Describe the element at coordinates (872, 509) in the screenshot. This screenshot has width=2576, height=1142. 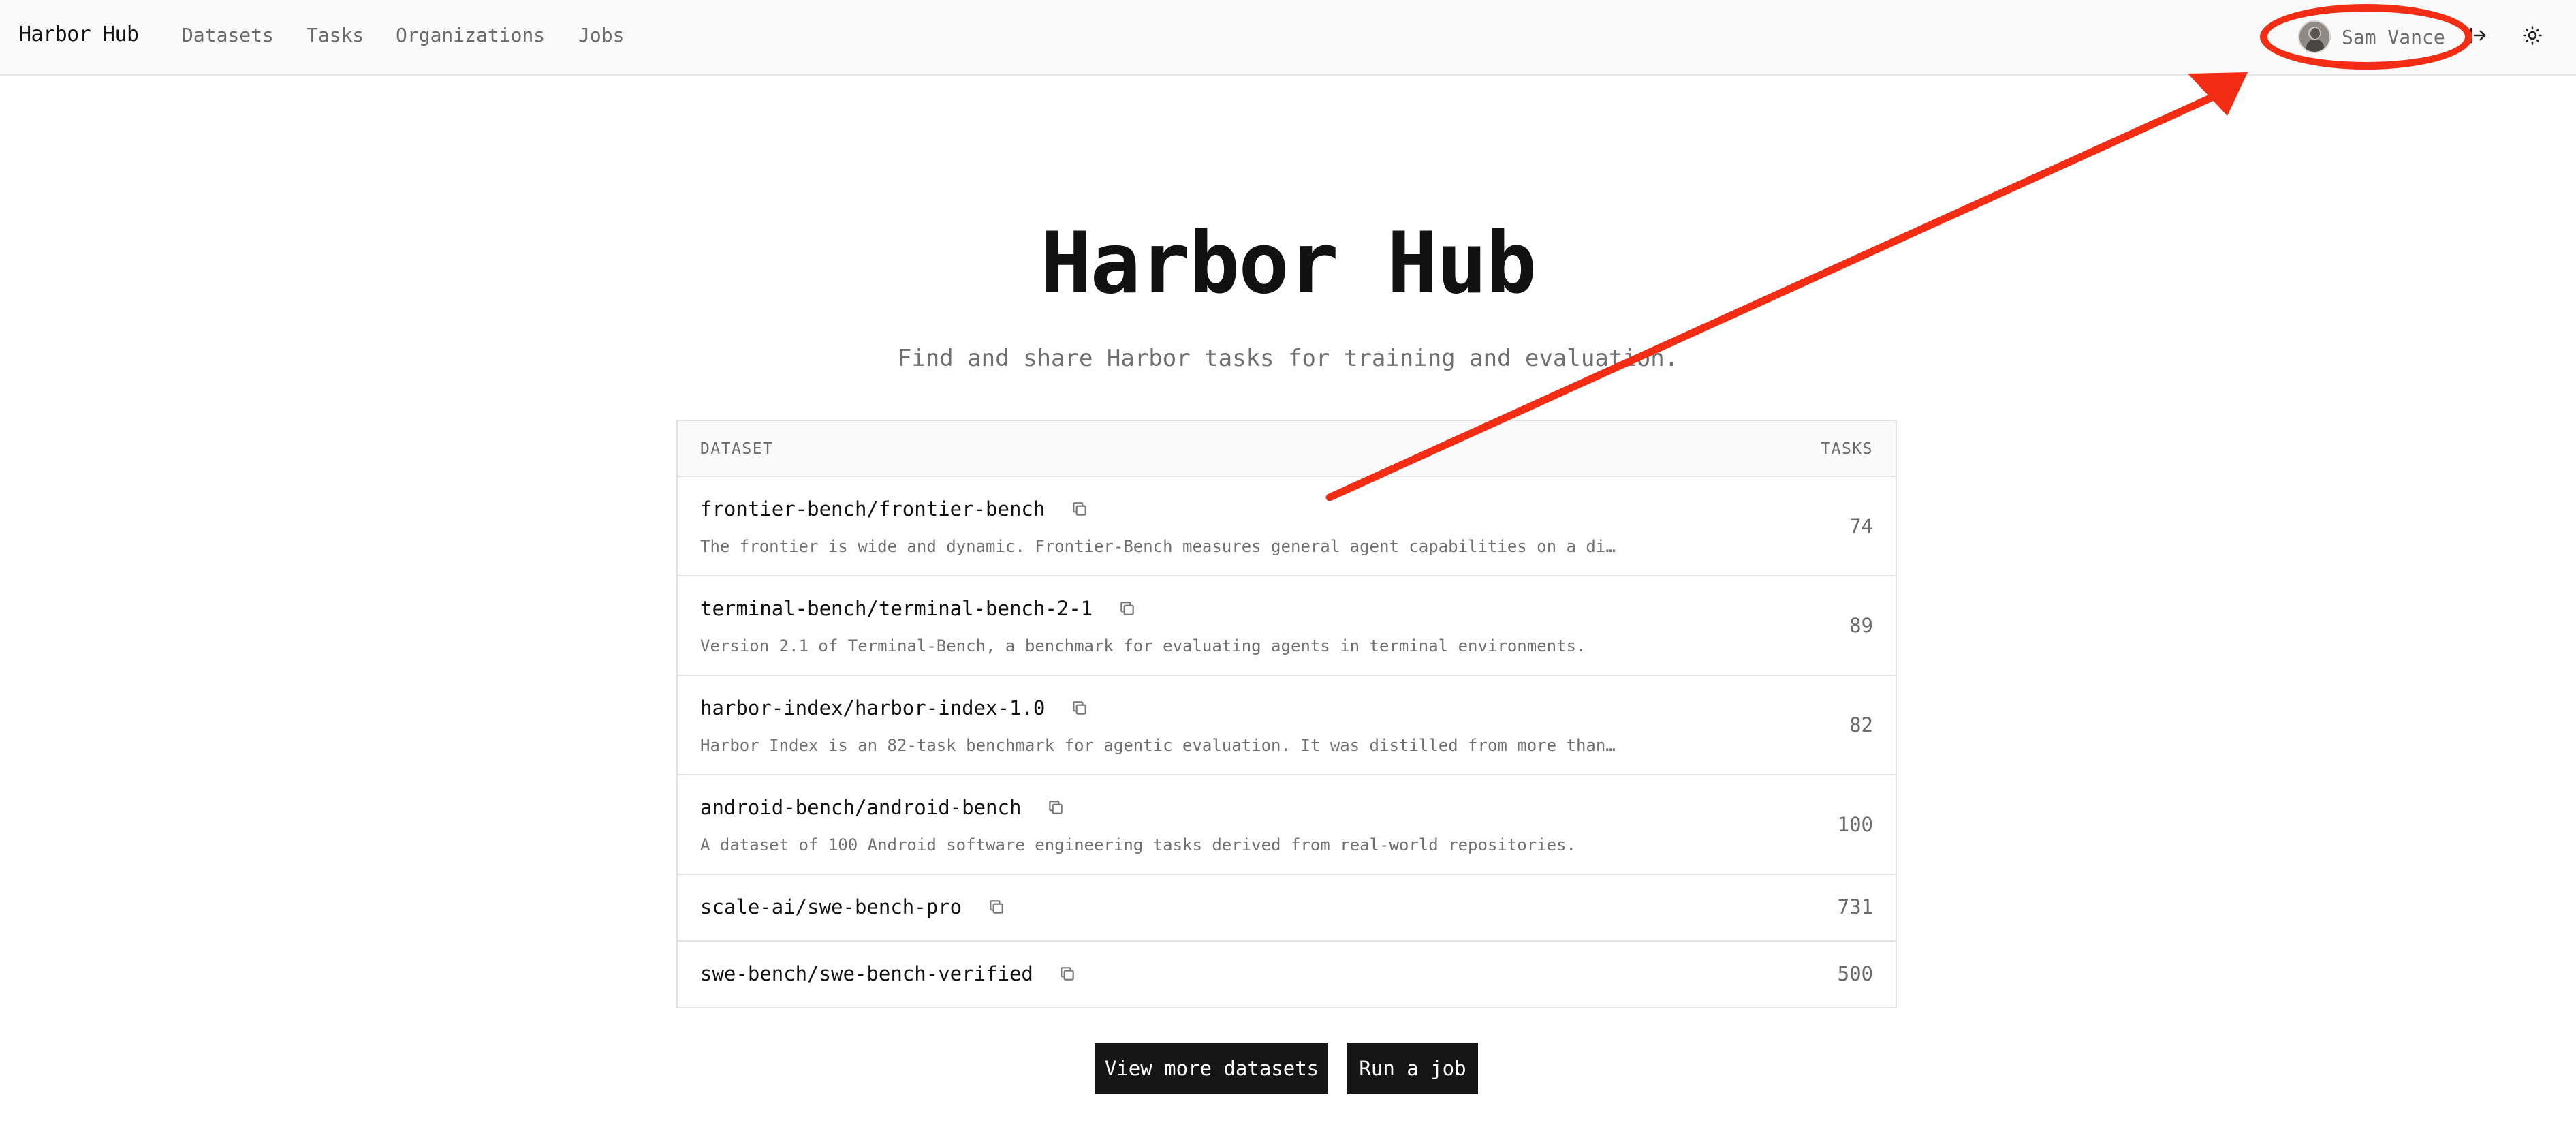
I see `dataset-name: frontier-bench/frontier-bench` at that location.